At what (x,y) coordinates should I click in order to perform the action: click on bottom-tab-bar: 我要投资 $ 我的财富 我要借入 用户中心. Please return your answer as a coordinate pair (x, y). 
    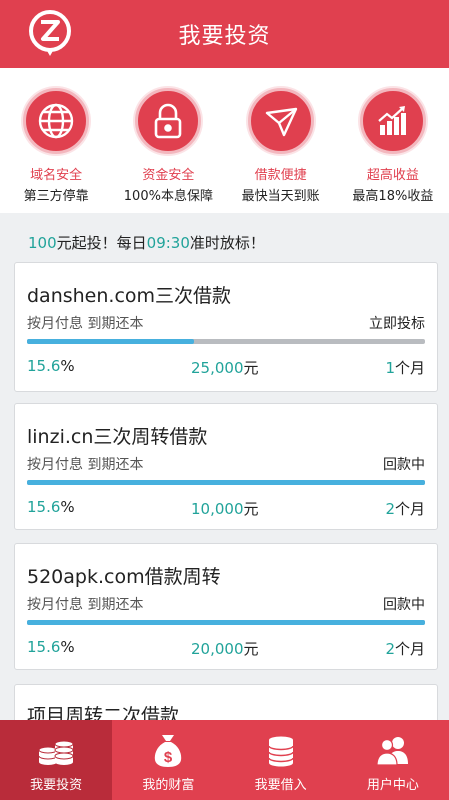
    Looking at the image, I should click on (224, 760).